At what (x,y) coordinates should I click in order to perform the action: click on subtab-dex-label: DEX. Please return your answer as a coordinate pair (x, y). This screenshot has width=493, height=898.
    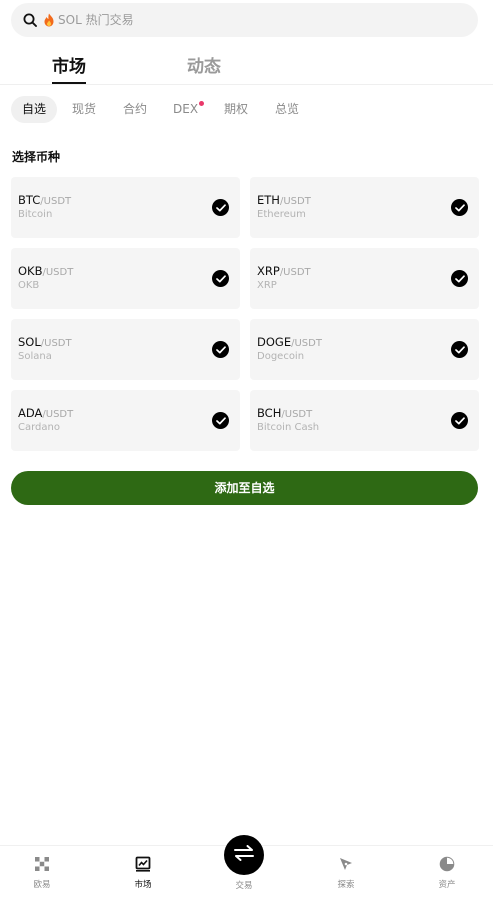
    Looking at the image, I should click on (186, 109).